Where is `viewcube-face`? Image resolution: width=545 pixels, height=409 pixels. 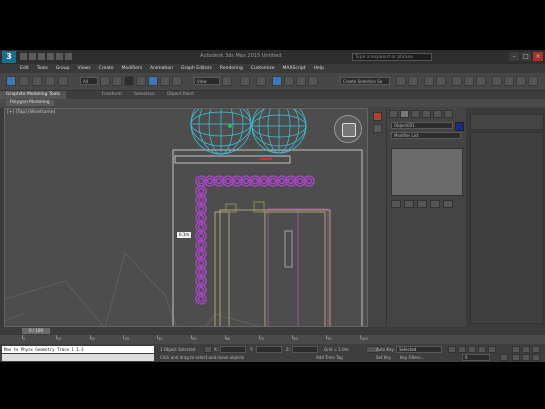 viewcube-face is located at coordinates (349, 130).